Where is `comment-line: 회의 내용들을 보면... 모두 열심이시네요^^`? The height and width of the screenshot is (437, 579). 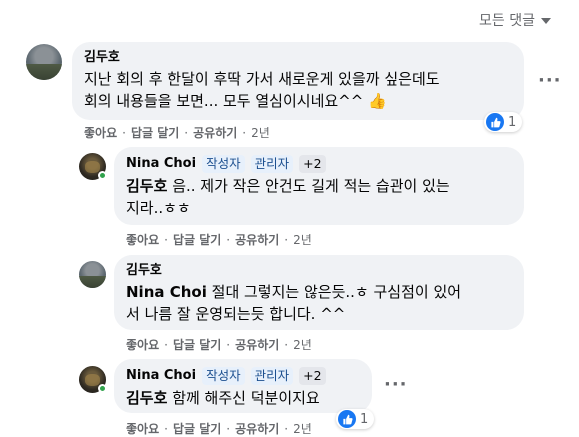
comment-line: 회의 내용들을 보면... 모두 열심이시네요^^ is located at coordinates (224, 101).